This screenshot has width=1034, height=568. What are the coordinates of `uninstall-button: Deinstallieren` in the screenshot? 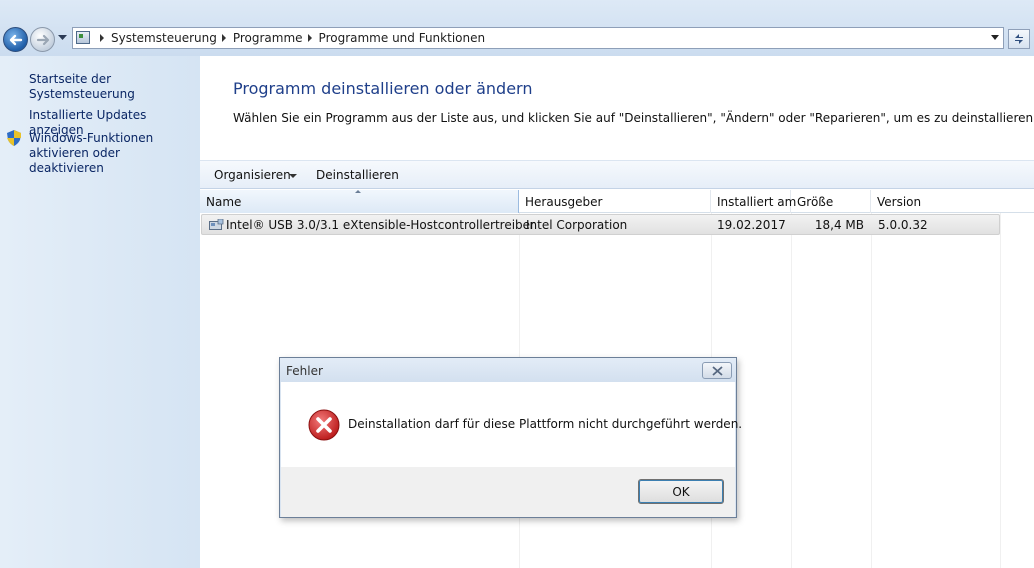 It's located at (357, 175).